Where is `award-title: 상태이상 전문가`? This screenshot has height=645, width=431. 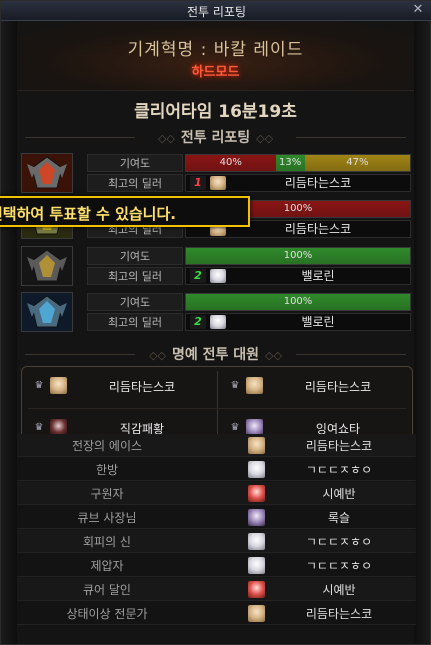 award-title: 상태이상 전문가 is located at coordinates (107, 614).